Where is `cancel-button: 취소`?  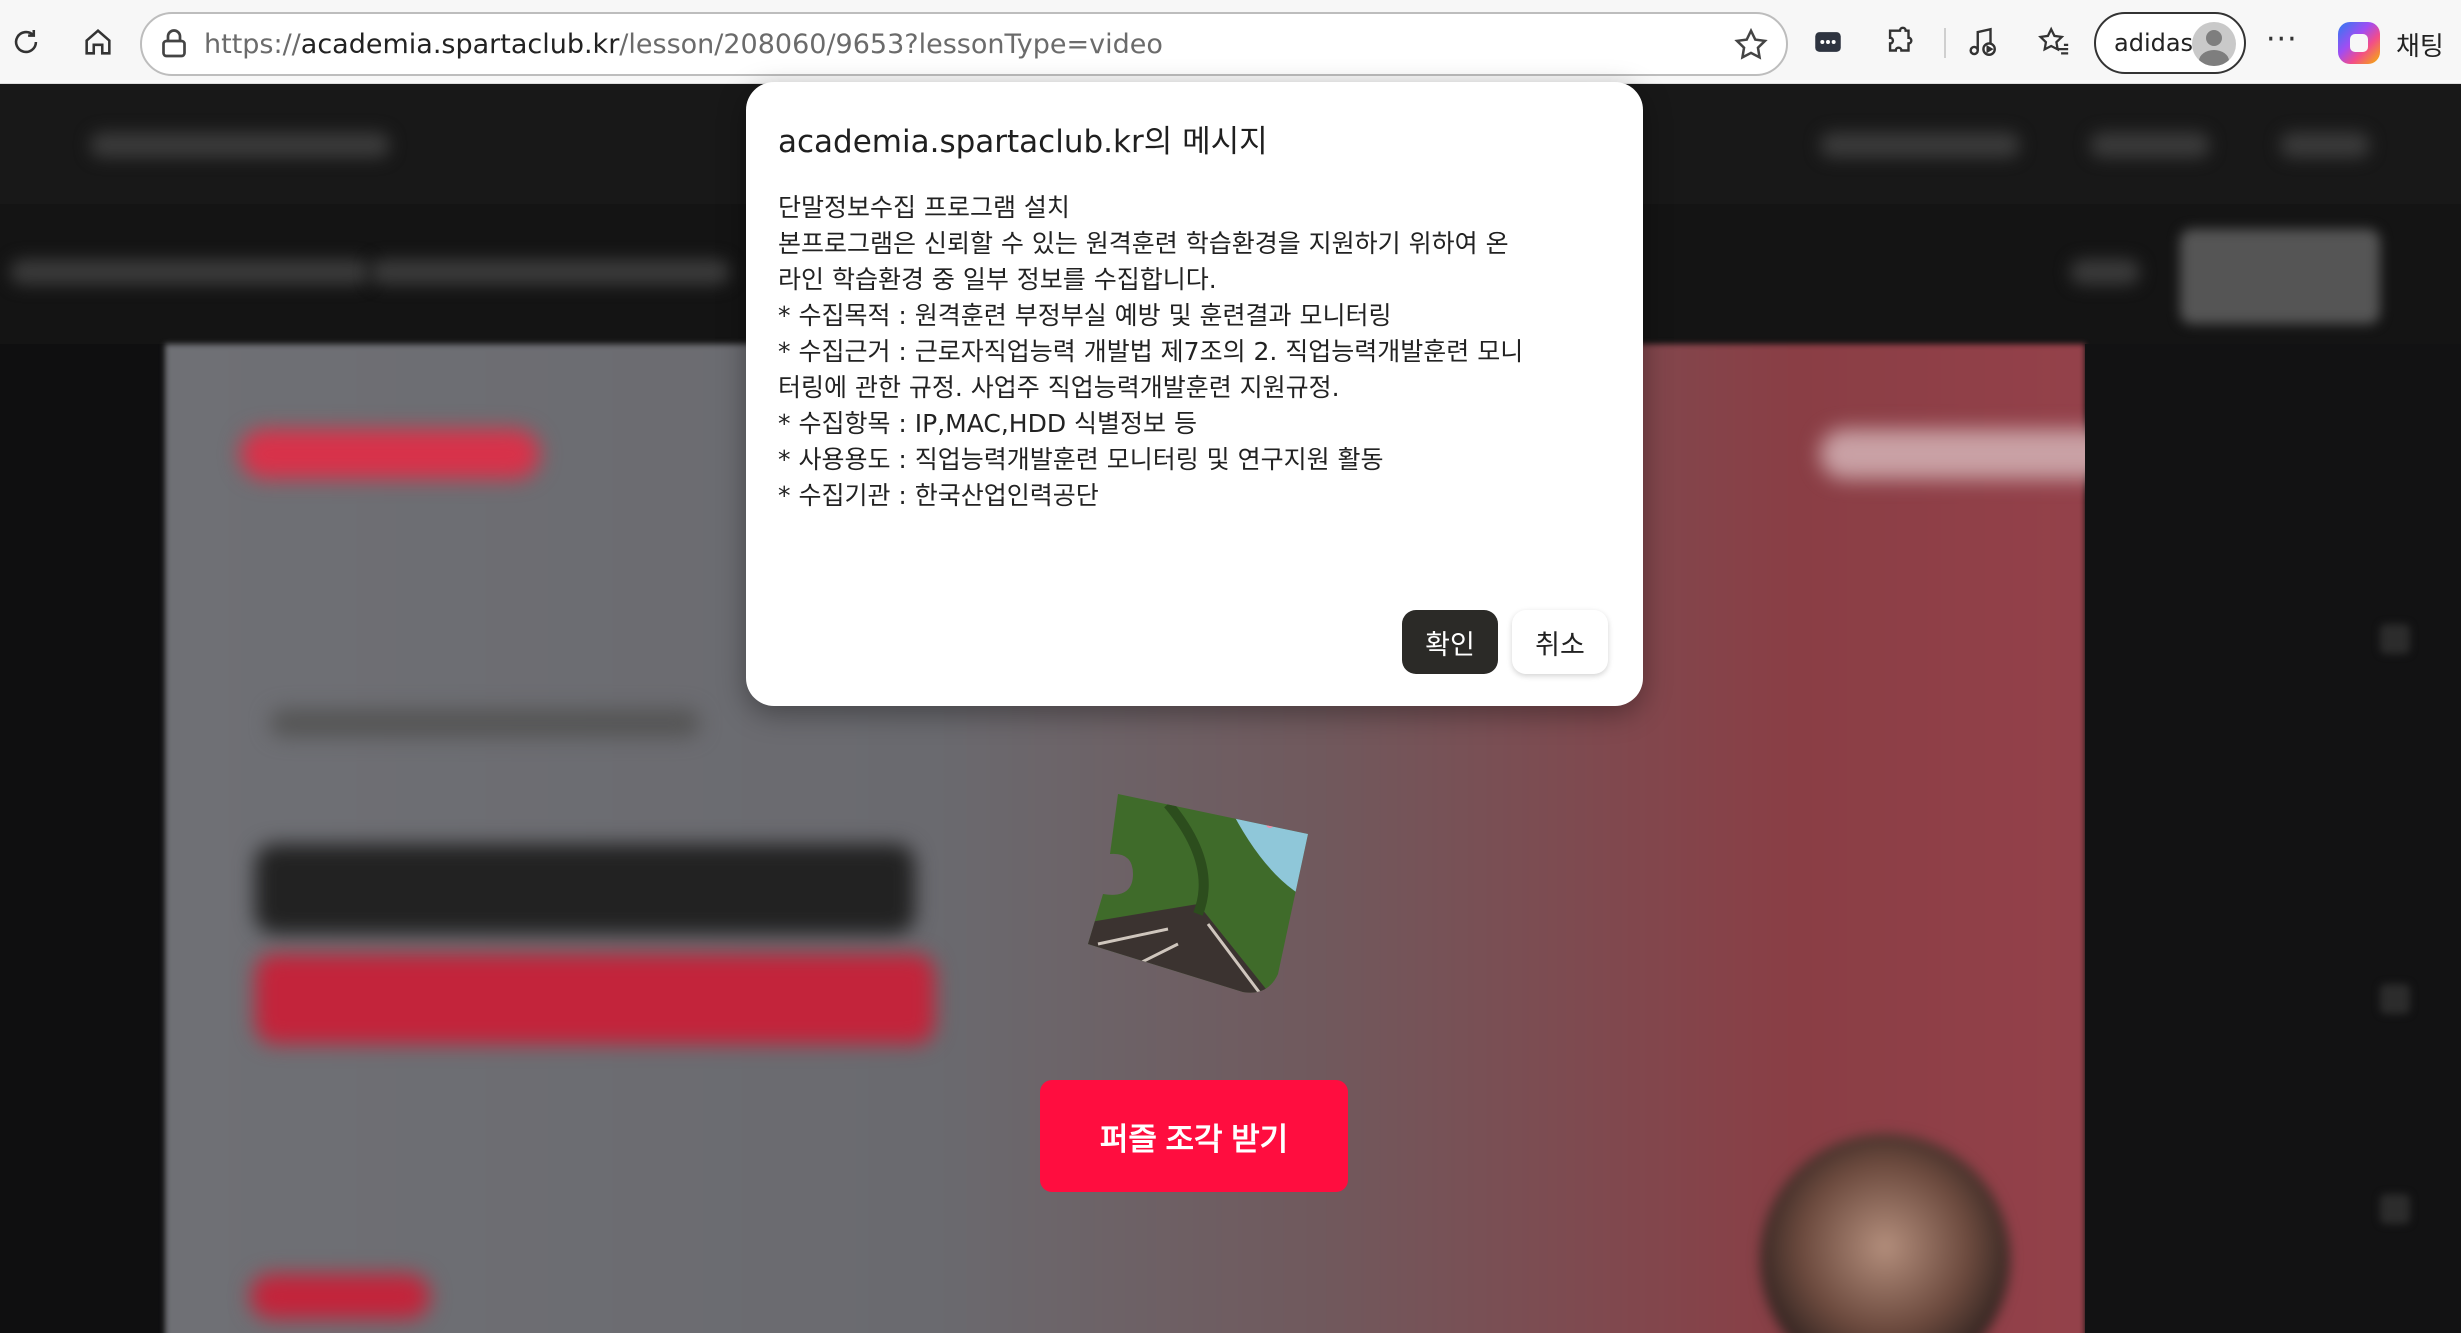
cancel-button: 취소 is located at coordinates (1560, 642).